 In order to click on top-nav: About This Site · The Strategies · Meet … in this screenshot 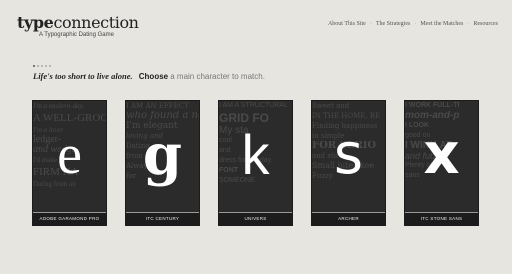, I will do `click(413, 24)`.